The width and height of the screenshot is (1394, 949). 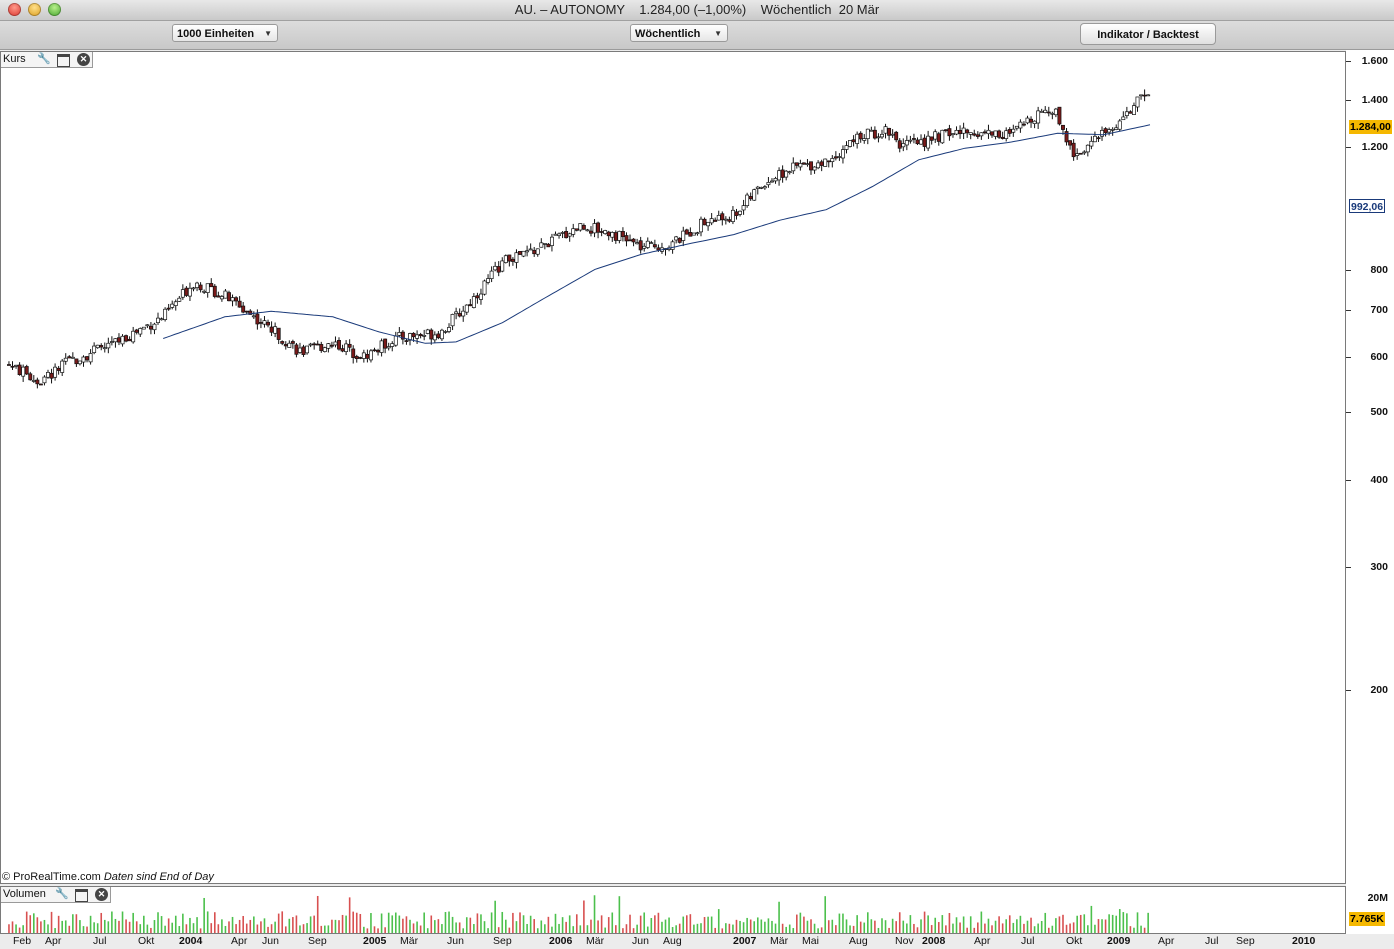 I want to click on volume-chart, so click(x=673, y=910).